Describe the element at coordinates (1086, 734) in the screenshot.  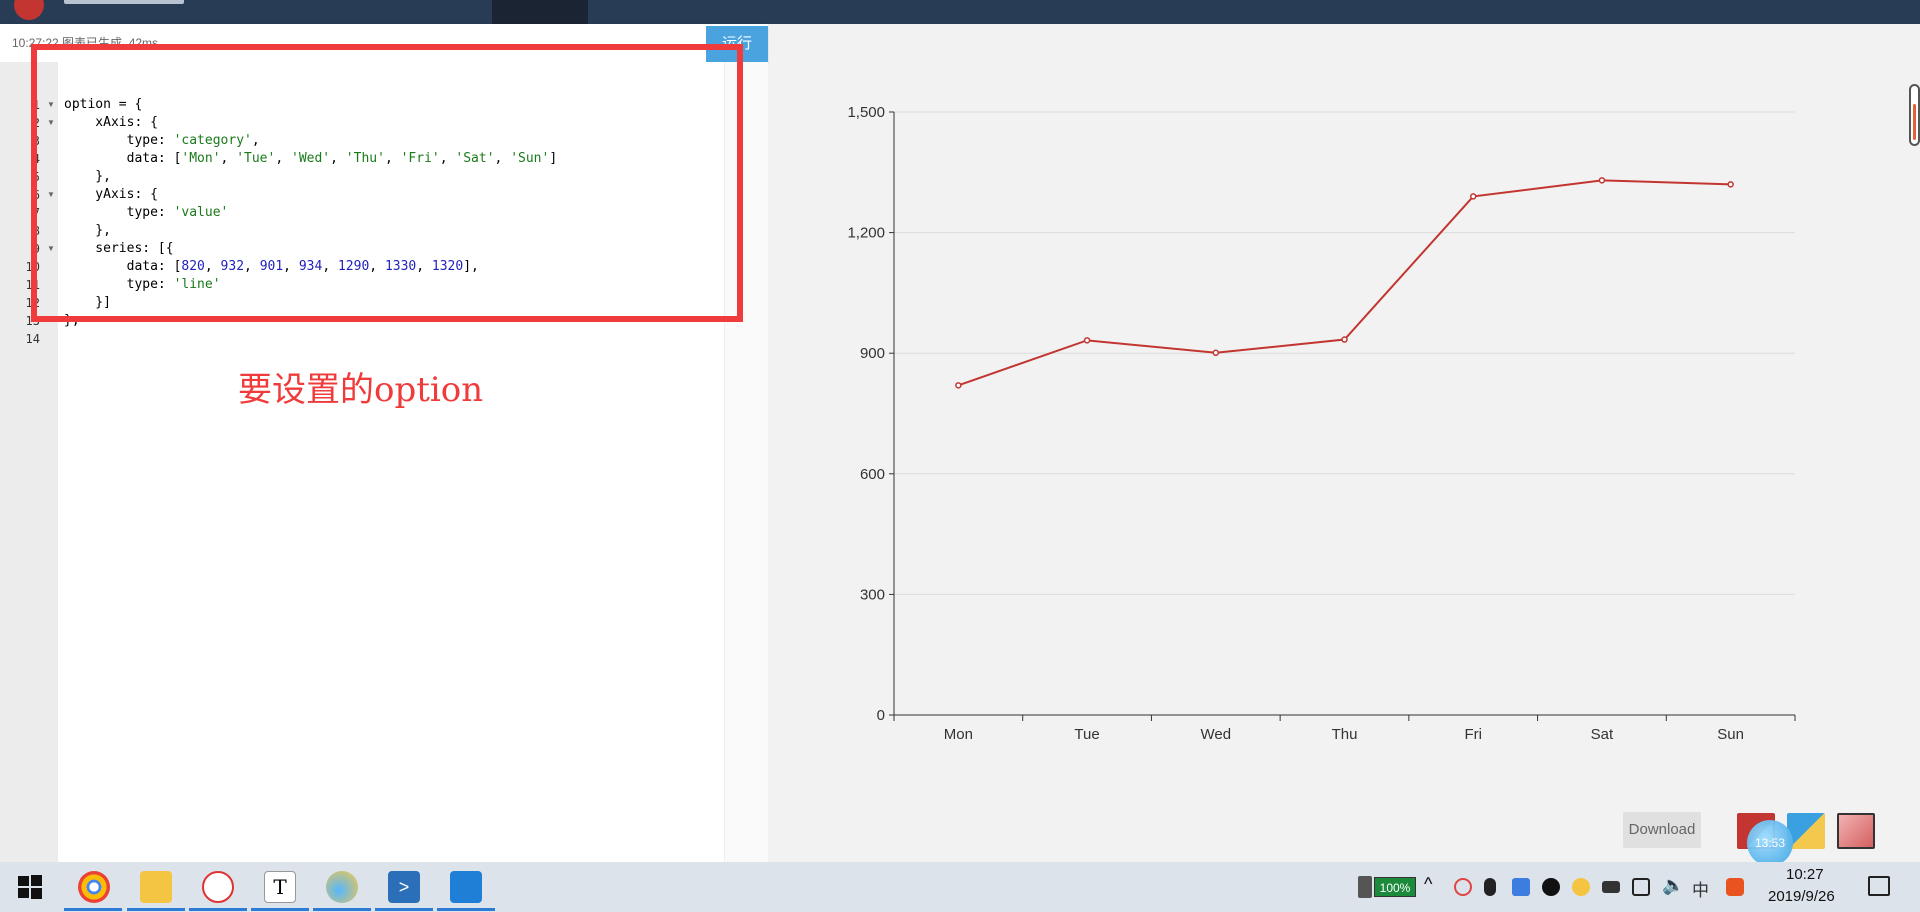
I see `x-tick-label: Tue` at that location.